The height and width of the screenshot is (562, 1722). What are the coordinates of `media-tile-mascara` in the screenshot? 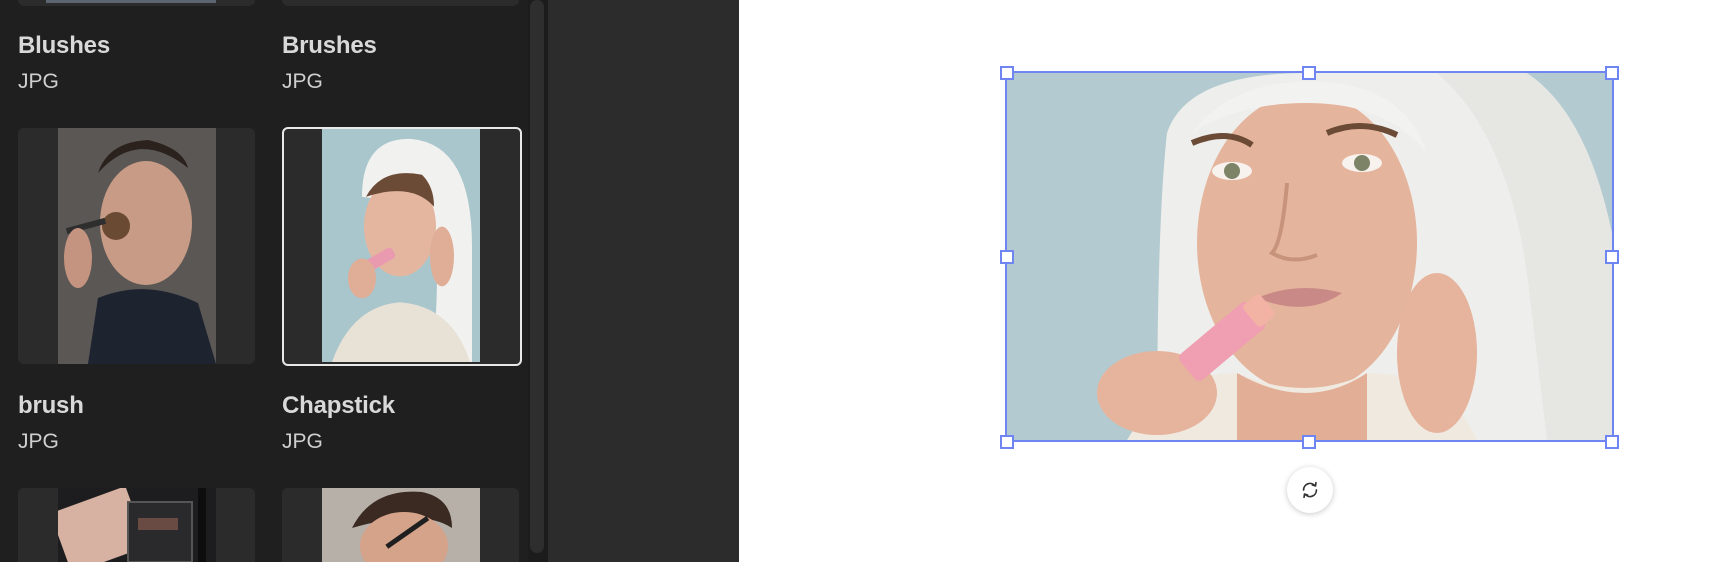 It's located at (400, 525).